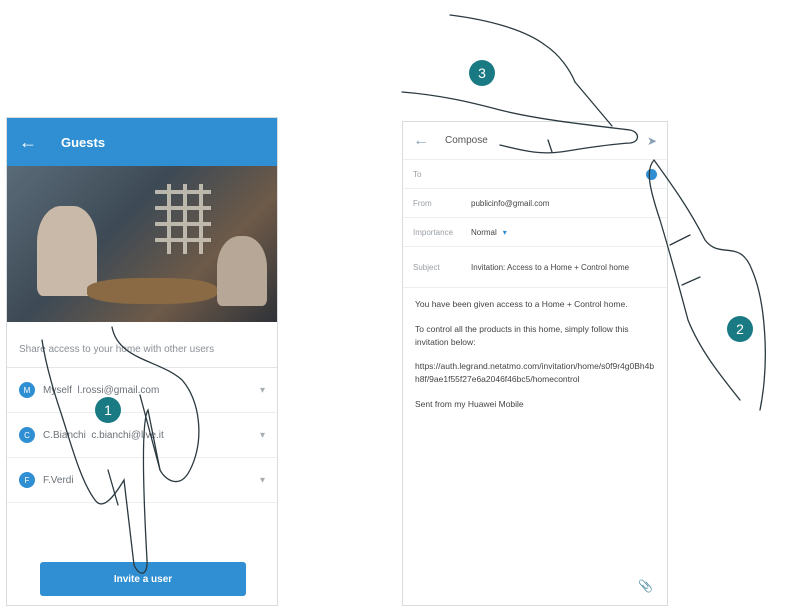 The image size is (796, 606). I want to click on step-1-badge: 1, so click(108, 410).